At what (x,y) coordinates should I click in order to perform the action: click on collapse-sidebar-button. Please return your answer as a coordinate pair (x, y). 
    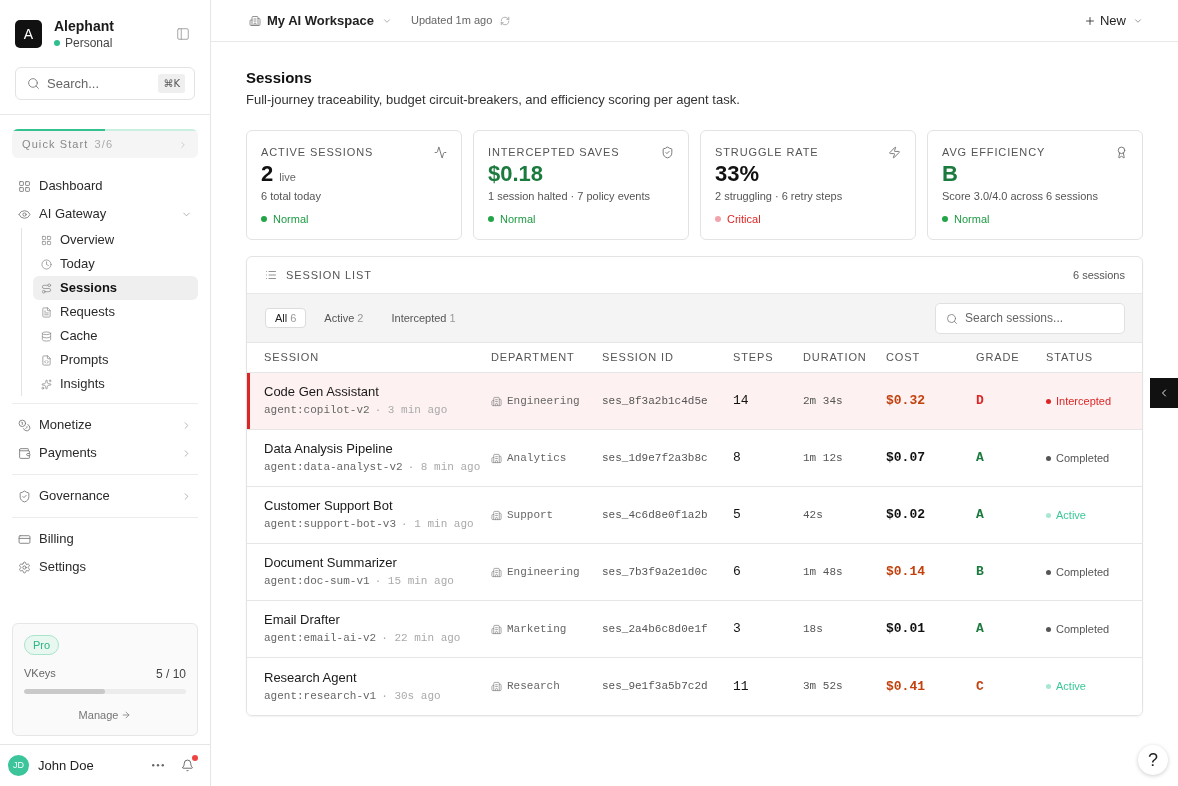
    Looking at the image, I should click on (183, 34).